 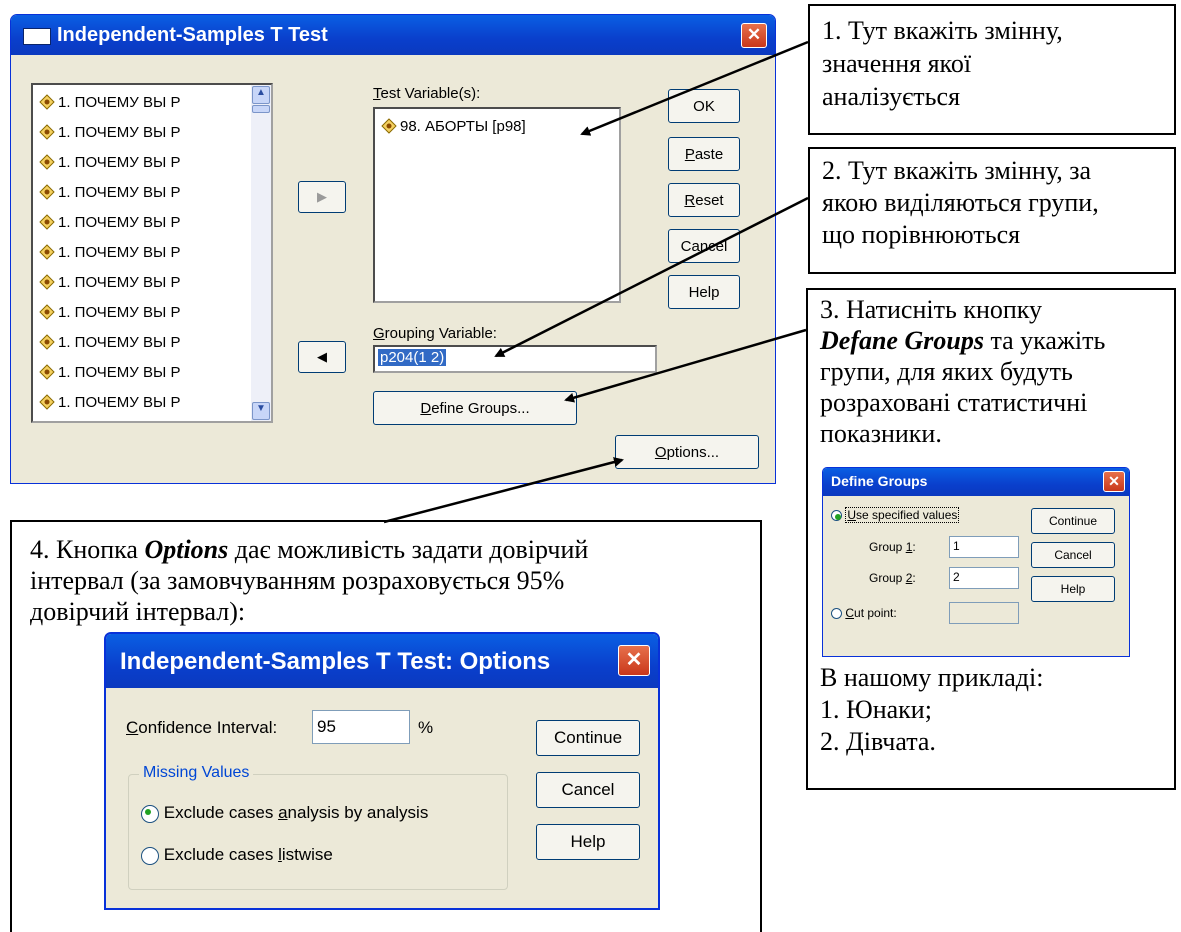 I want to click on define-groups-titlebar: Define Groups ✕, so click(x=976, y=482).